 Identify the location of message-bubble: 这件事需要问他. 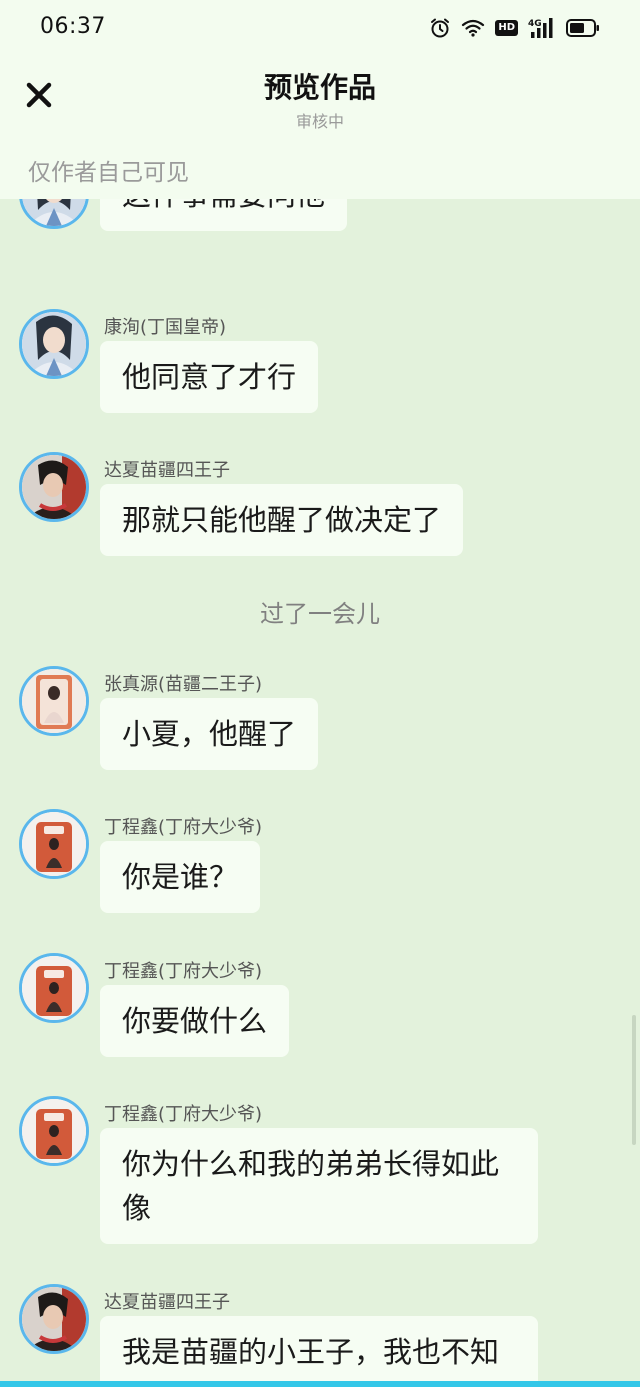
(224, 215).